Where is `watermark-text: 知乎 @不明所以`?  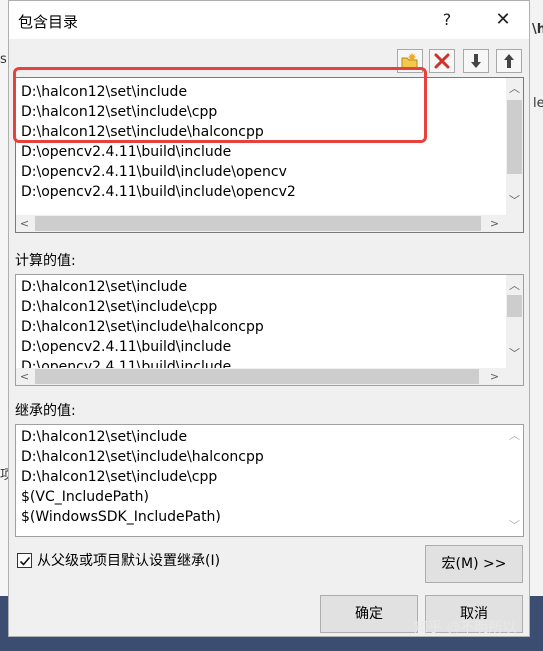 watermark-text: 知乎 @不明所以 is located at coordinates (465, 628).